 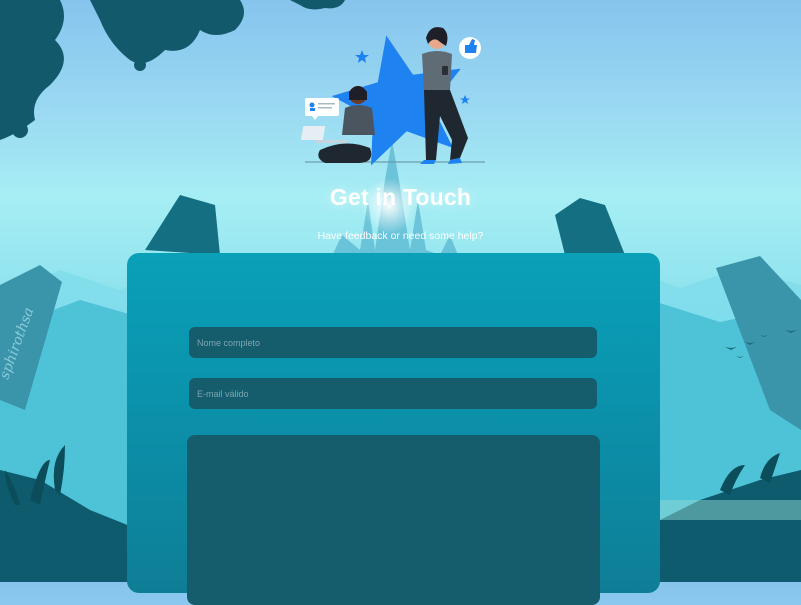 I want to click on message-field, so click(x=393, y=520).